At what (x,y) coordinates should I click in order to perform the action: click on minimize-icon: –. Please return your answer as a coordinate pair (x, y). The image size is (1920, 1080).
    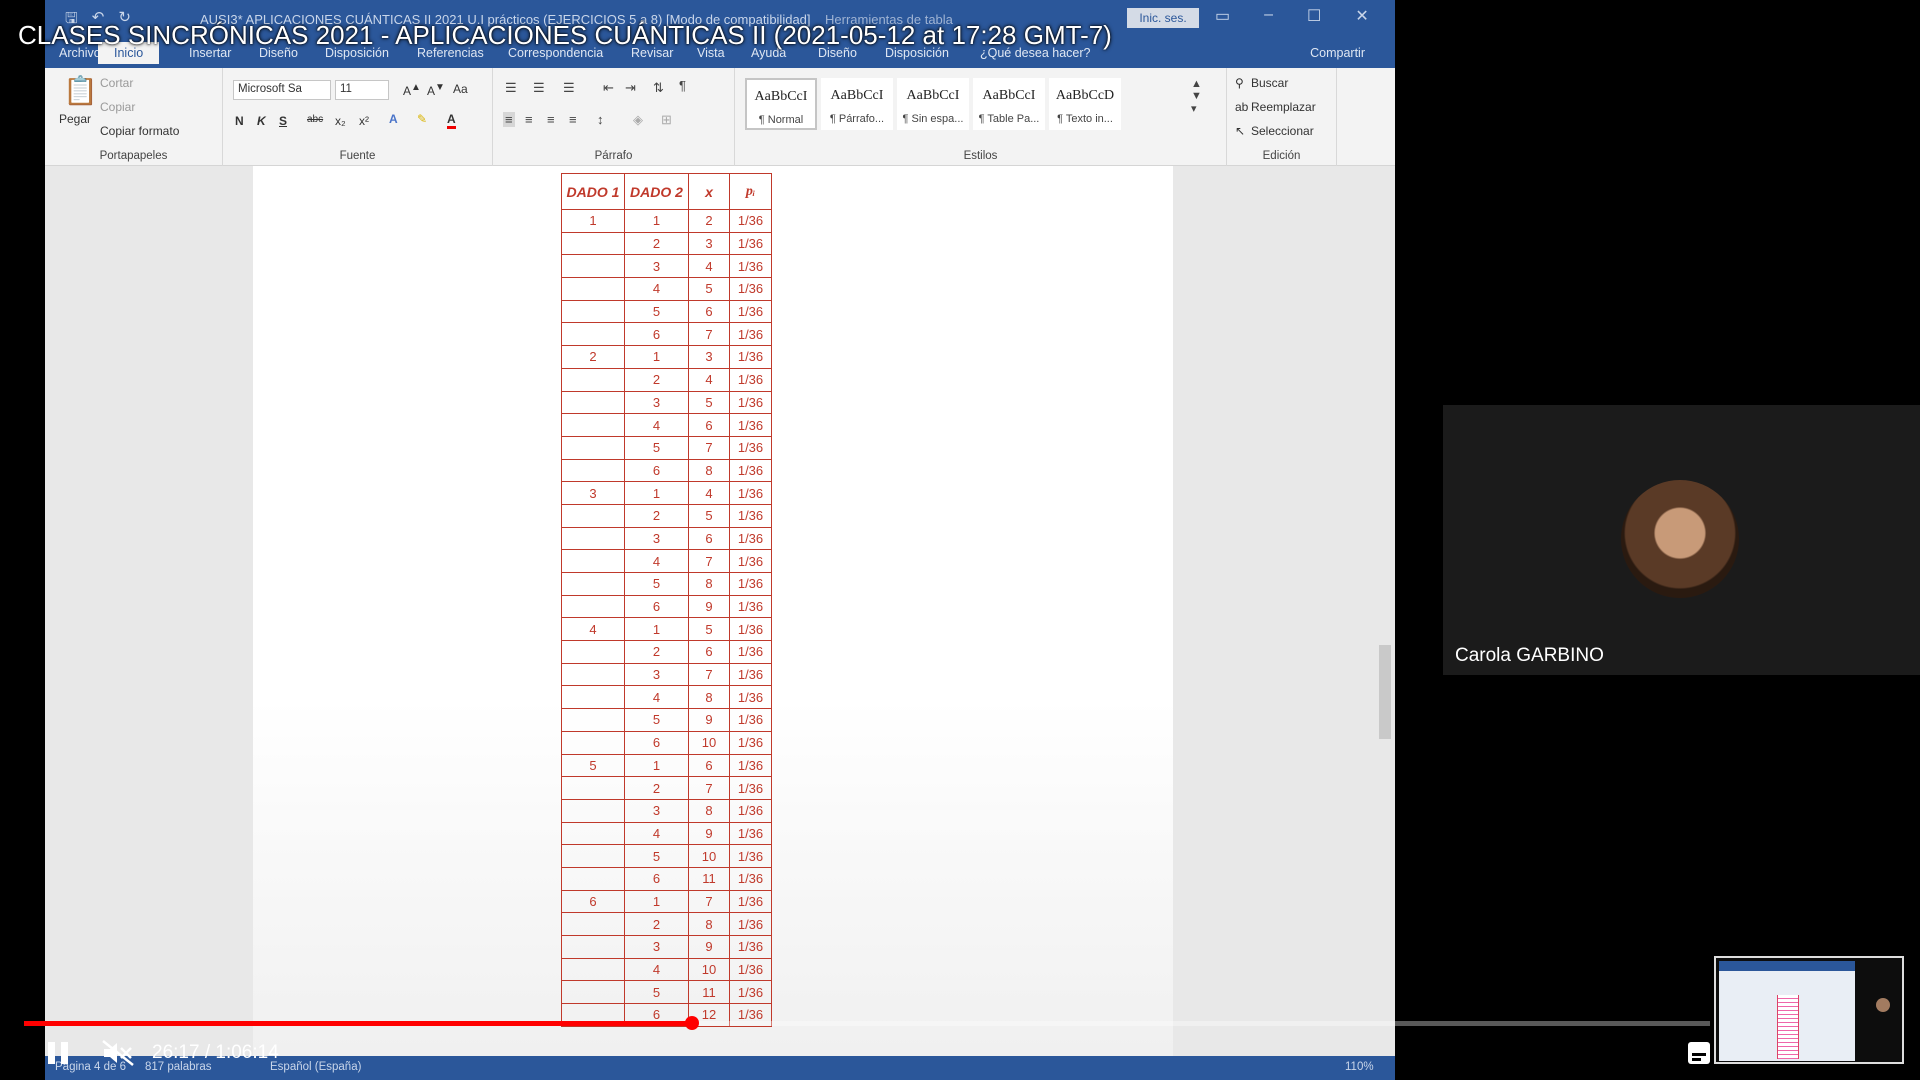
    Looking at the image, I should click on (1268, 16).